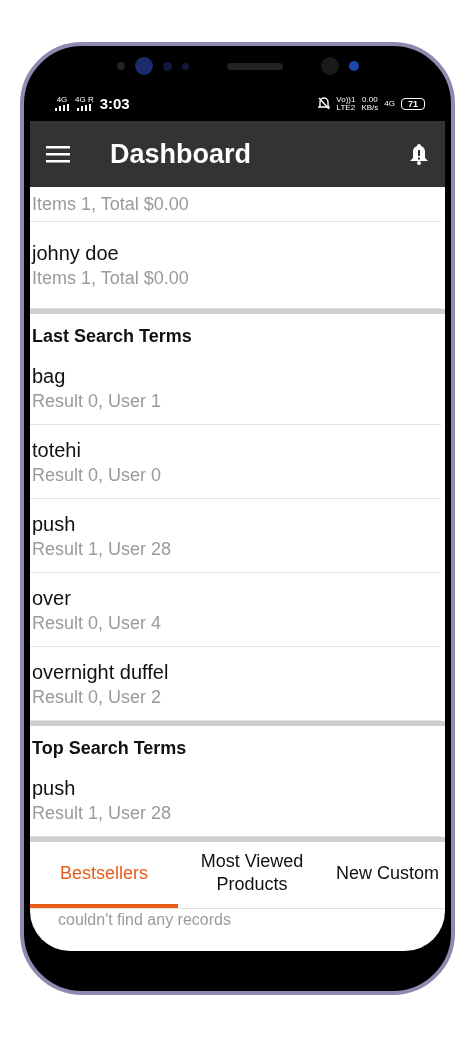 Image resolution: width=475 pixels, height=1042 pixels. What do you see at coordinates (49, 376) in the screenshot?
I see `search-term: bag` at bounding box center [49, 376].